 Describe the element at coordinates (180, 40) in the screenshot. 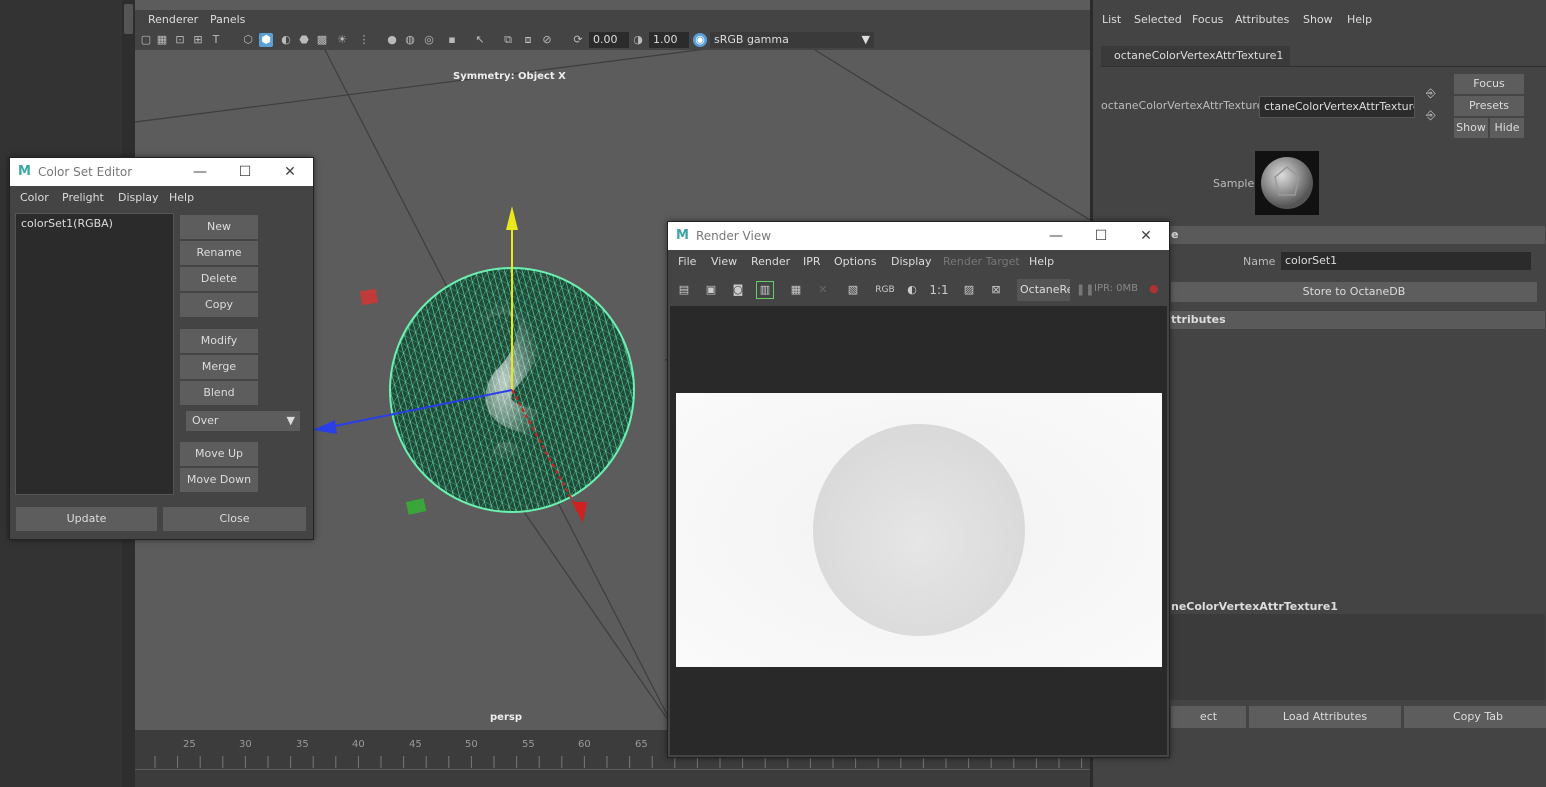

I see `film-gate-icon: ⊡` at that location.